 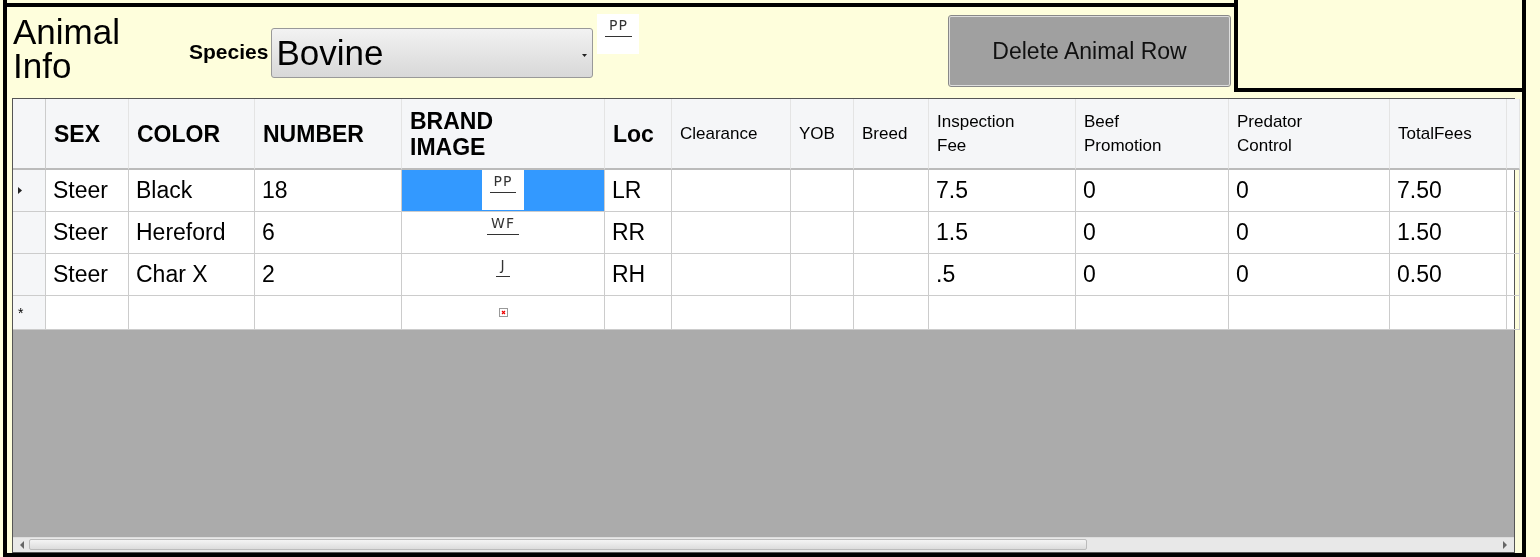 What do you see at coordinates (432, 53) in the screenshot?
I see `species-dropdown: Bovine` at bounding box center [432, 53].